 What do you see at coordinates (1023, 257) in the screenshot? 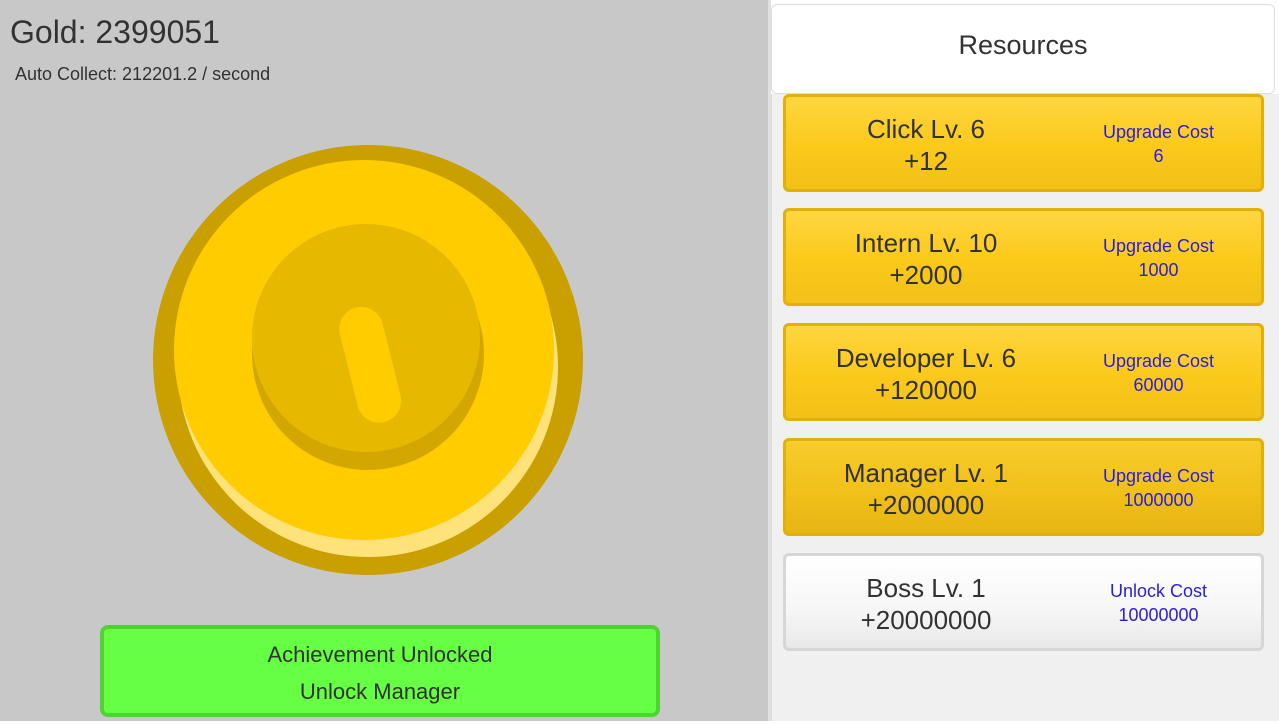
I see `resource-card-intern: Intern Lv. 10 +2000 Upgrade Cost 1000` at bounding box center [1023, 257].